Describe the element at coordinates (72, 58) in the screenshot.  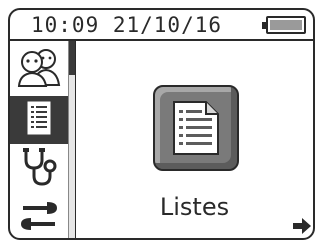
I see `scrollbar-thumb` at that location.